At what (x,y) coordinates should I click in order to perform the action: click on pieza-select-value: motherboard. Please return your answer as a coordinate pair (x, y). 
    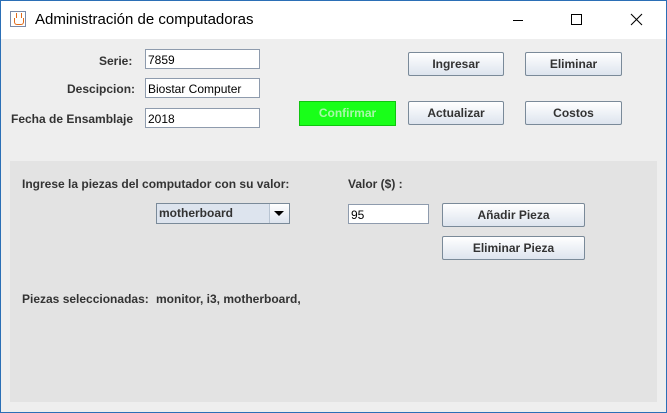
    Looking at the image, I should click on (213, 213).